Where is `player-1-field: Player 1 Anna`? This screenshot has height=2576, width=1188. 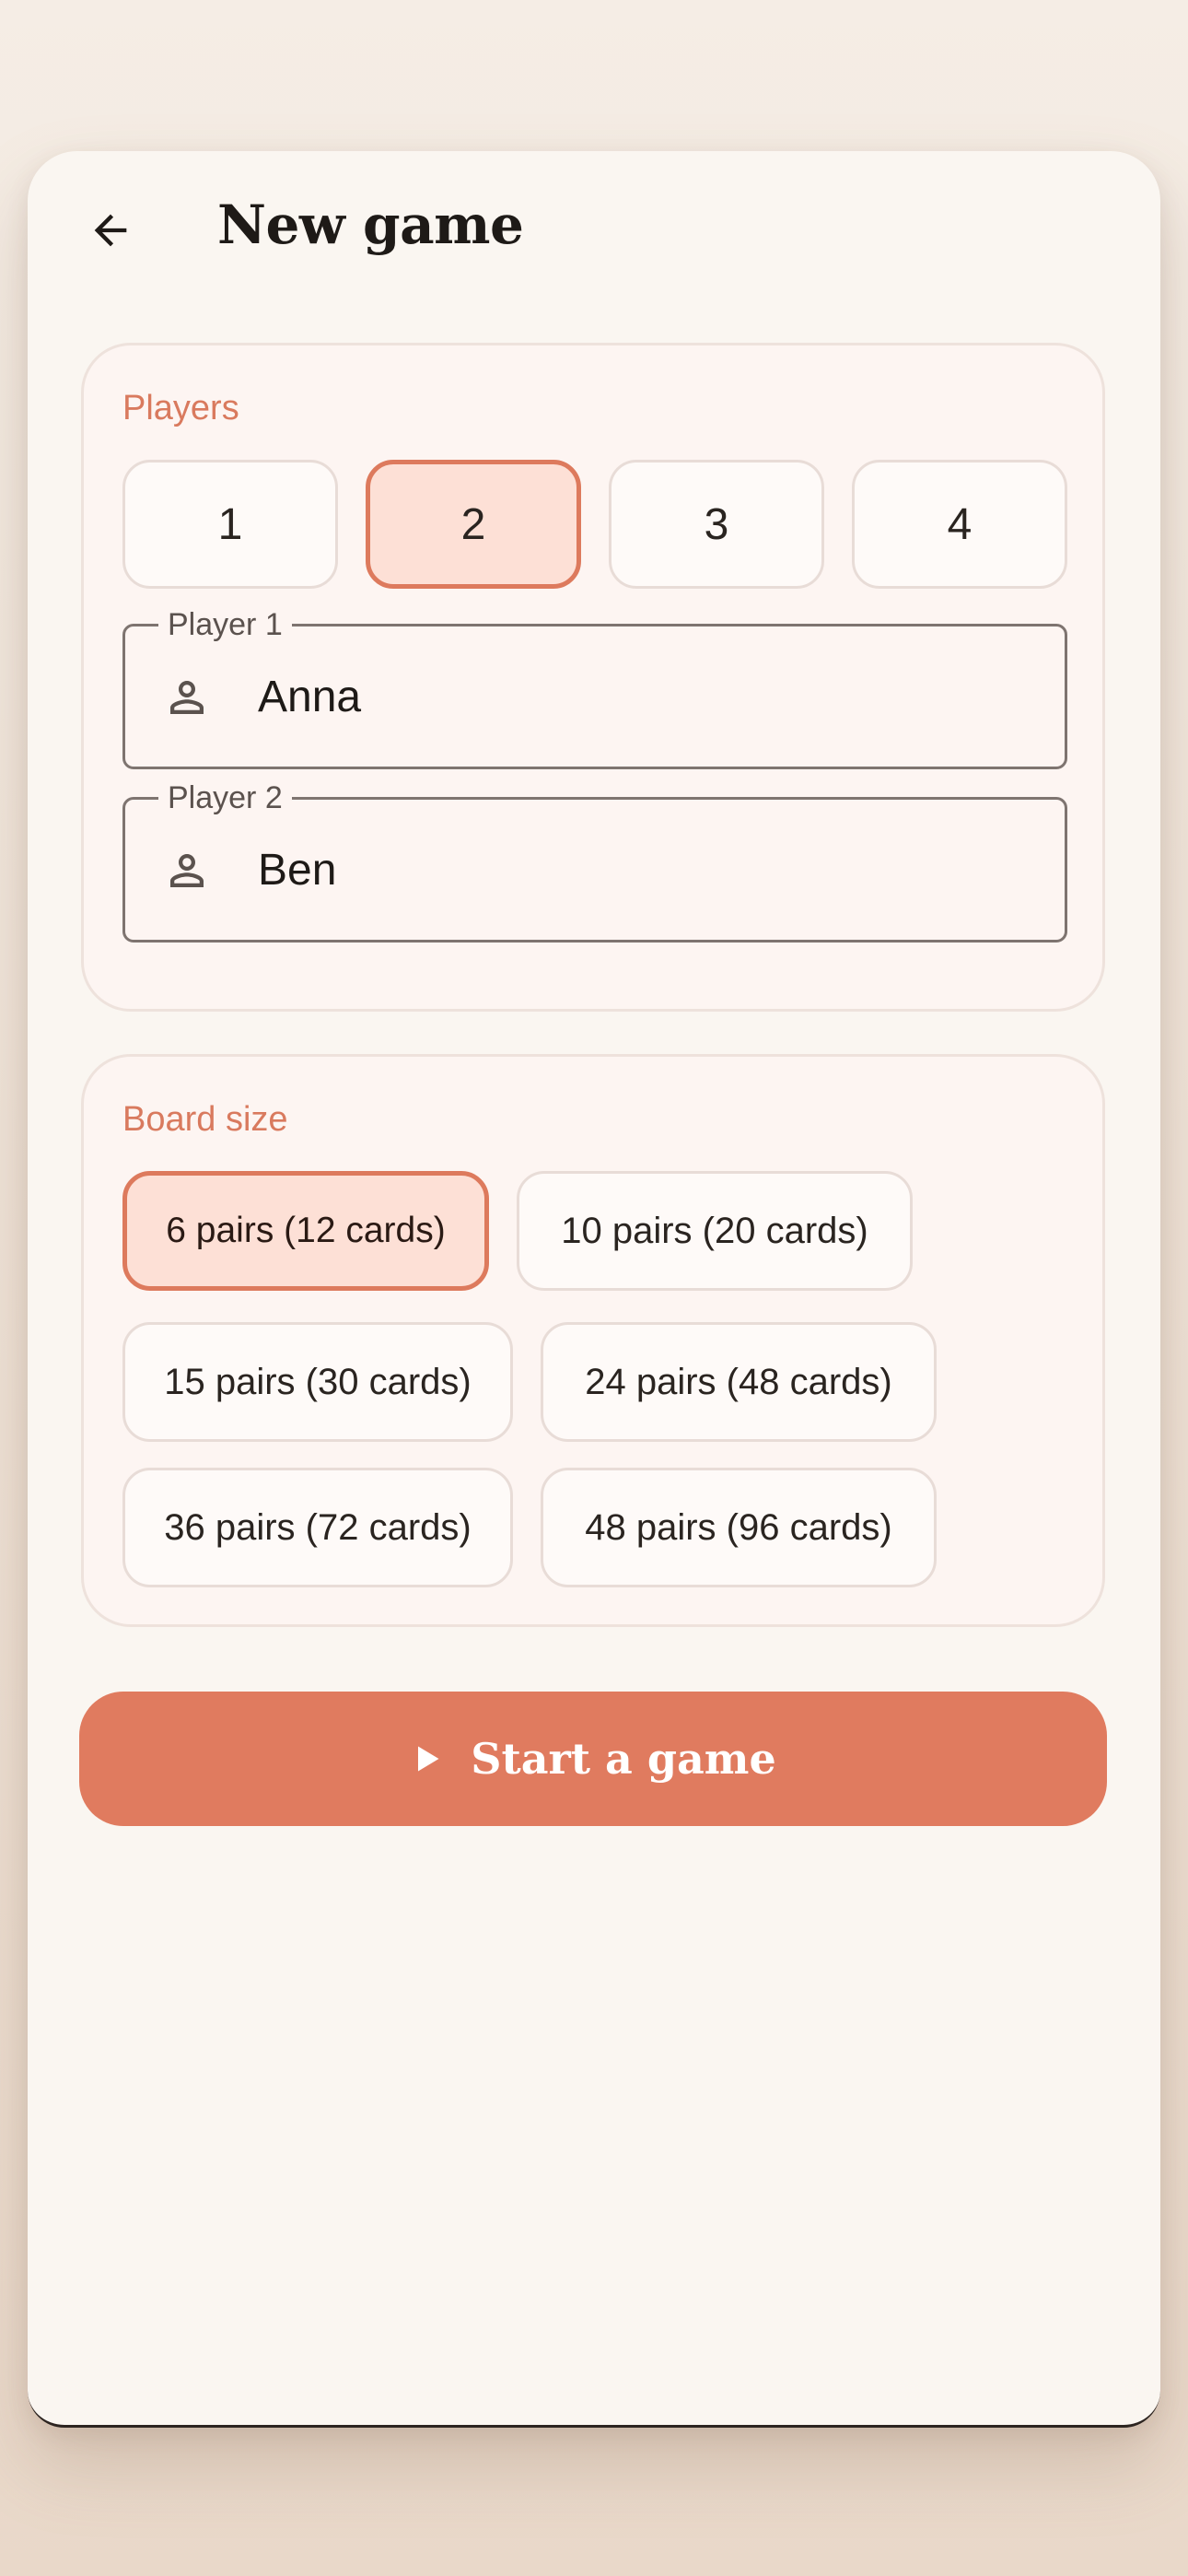 player-1-field: Player 1 Anna is located at coordinates (594, 687).